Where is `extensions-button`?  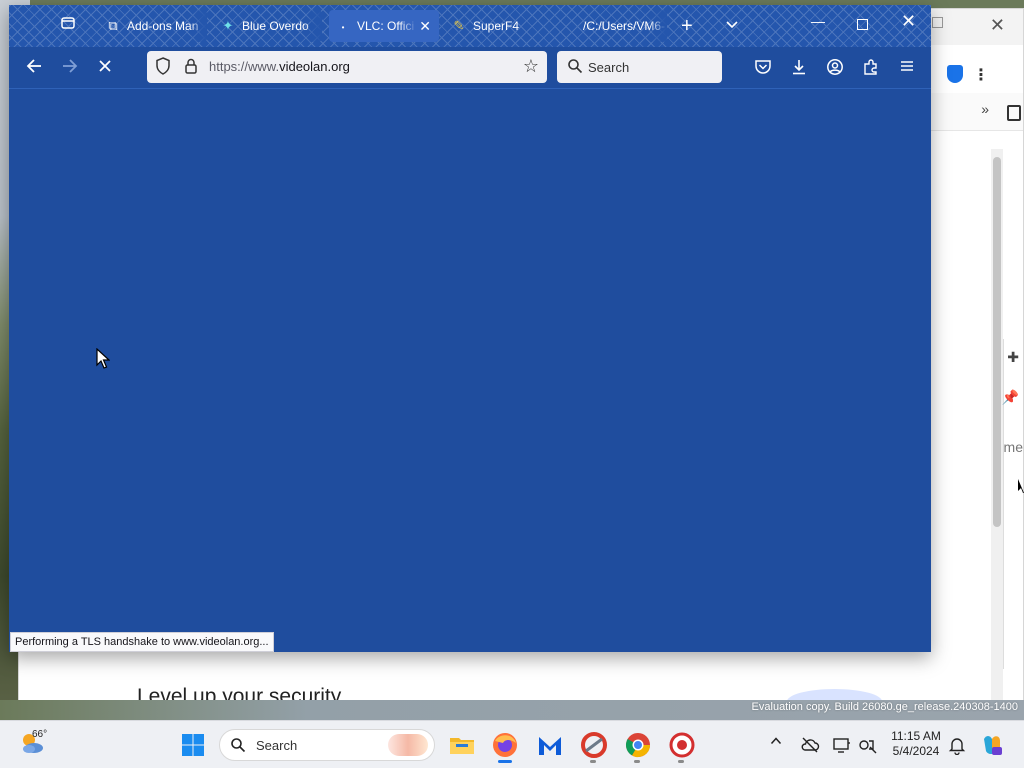
extensions-button is located at coordinates (871, 68).